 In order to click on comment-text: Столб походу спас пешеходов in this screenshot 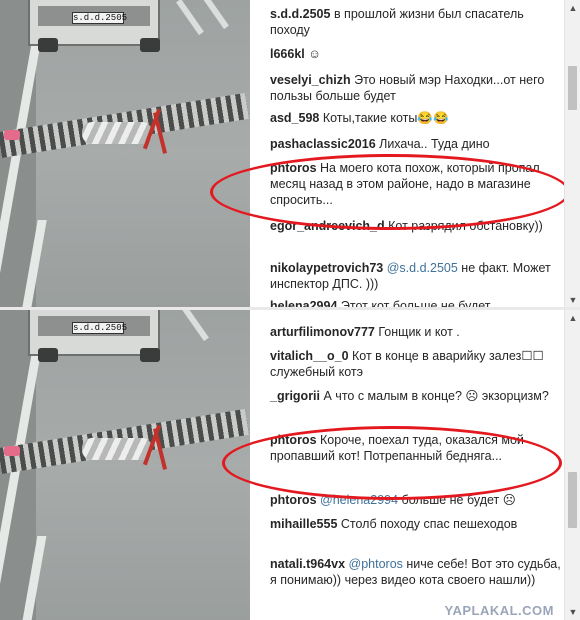, I will do `click(429, 524)`.